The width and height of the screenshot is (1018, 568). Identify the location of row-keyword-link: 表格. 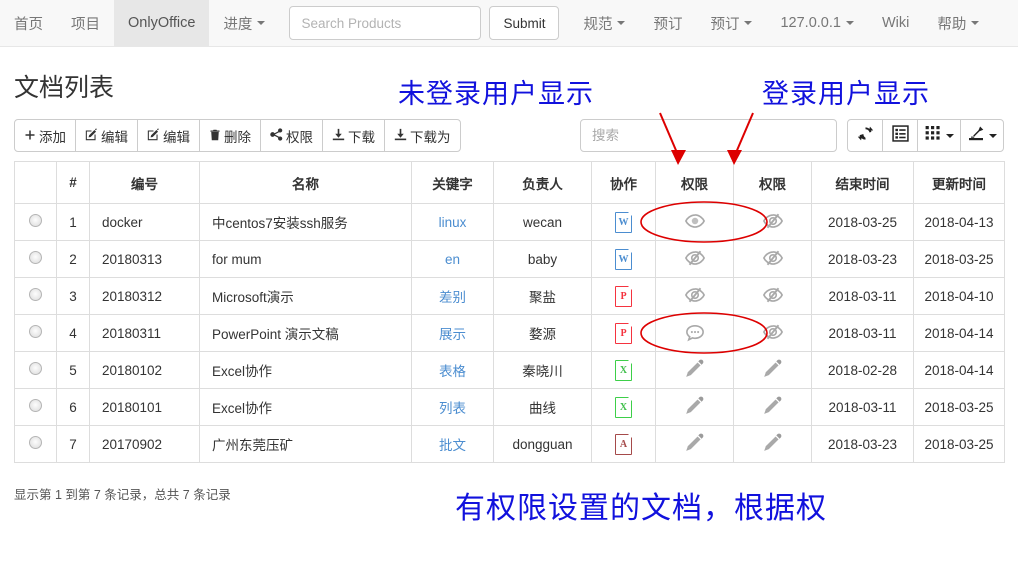
(452, 371).